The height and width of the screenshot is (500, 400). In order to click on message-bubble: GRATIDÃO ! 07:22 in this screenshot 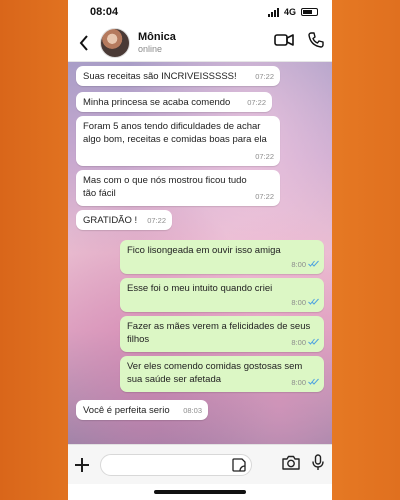, I will do `click(124, 220)`.